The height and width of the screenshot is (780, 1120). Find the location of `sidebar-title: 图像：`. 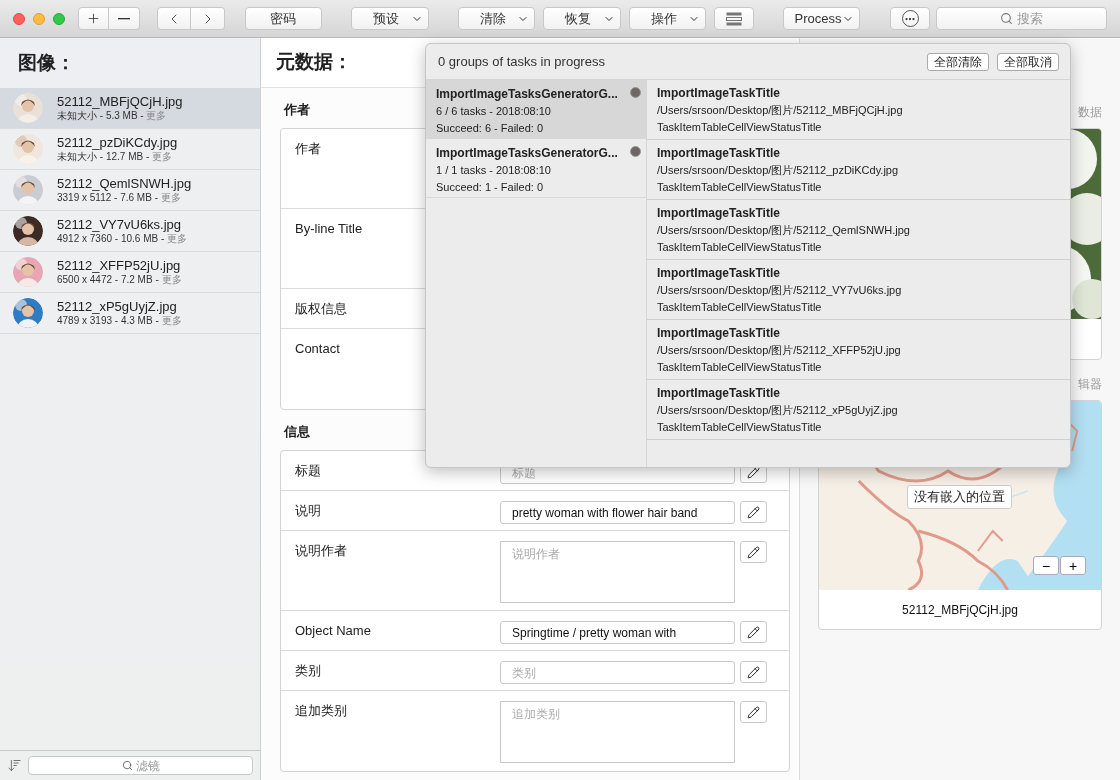

sidebar-title: 图像： is located at coordinates (46, 62).